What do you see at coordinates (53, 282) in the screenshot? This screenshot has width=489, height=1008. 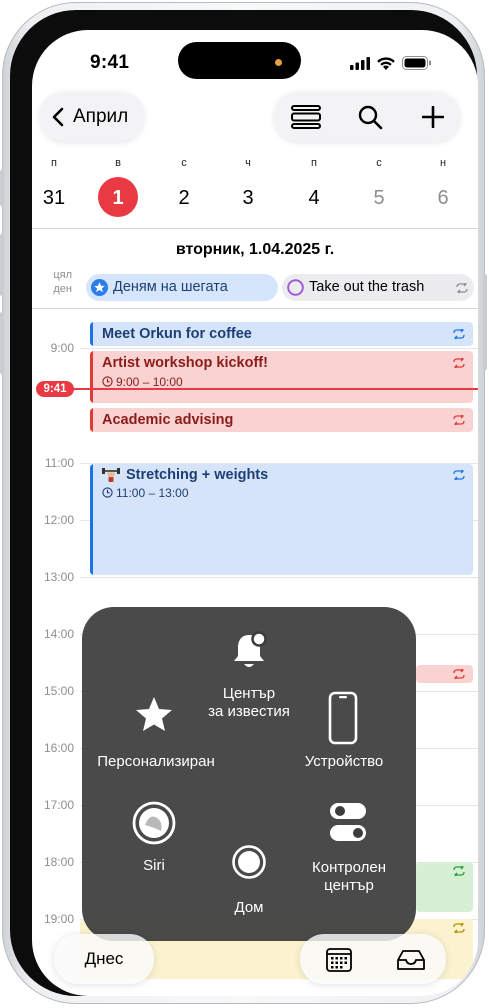 I see `all-day-label: цял ден` at bounding box center [53, 282].